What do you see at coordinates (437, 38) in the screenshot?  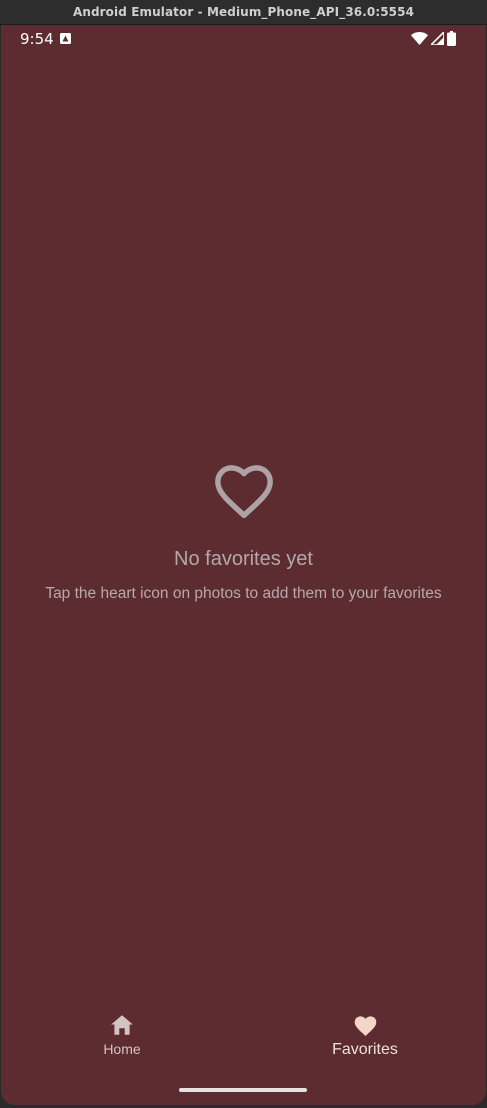 I see `cell-signal-icon` at bounding box center [437, 38].